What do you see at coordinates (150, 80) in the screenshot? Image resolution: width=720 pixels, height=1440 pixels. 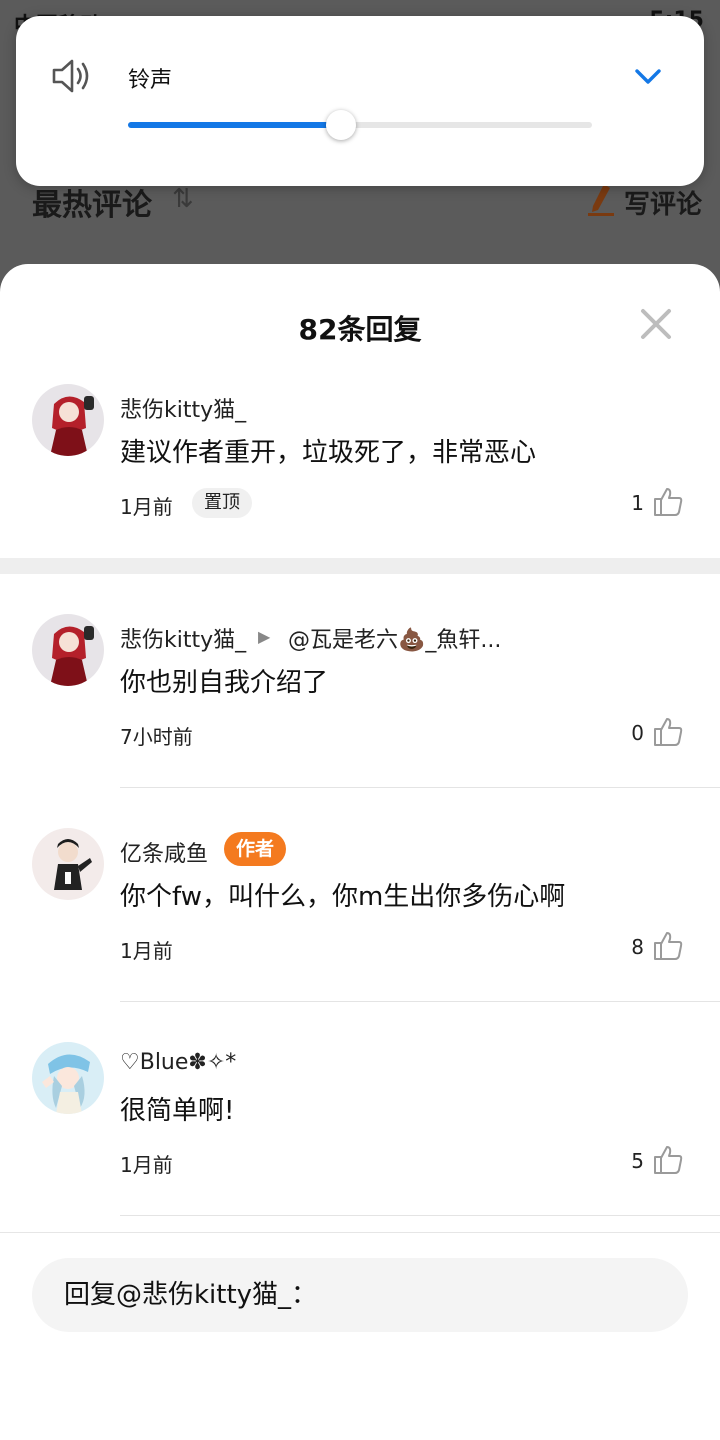 I see `volume-stream-label: 铃声` at bounding box center [150, 80].